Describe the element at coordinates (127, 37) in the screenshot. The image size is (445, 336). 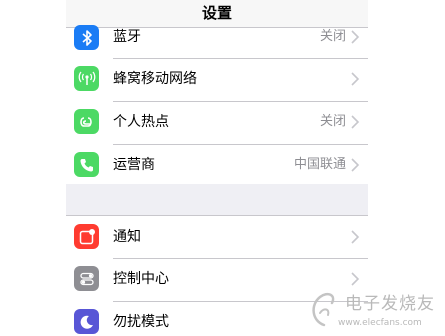
I see `row-label: 蓝牙` at that location.